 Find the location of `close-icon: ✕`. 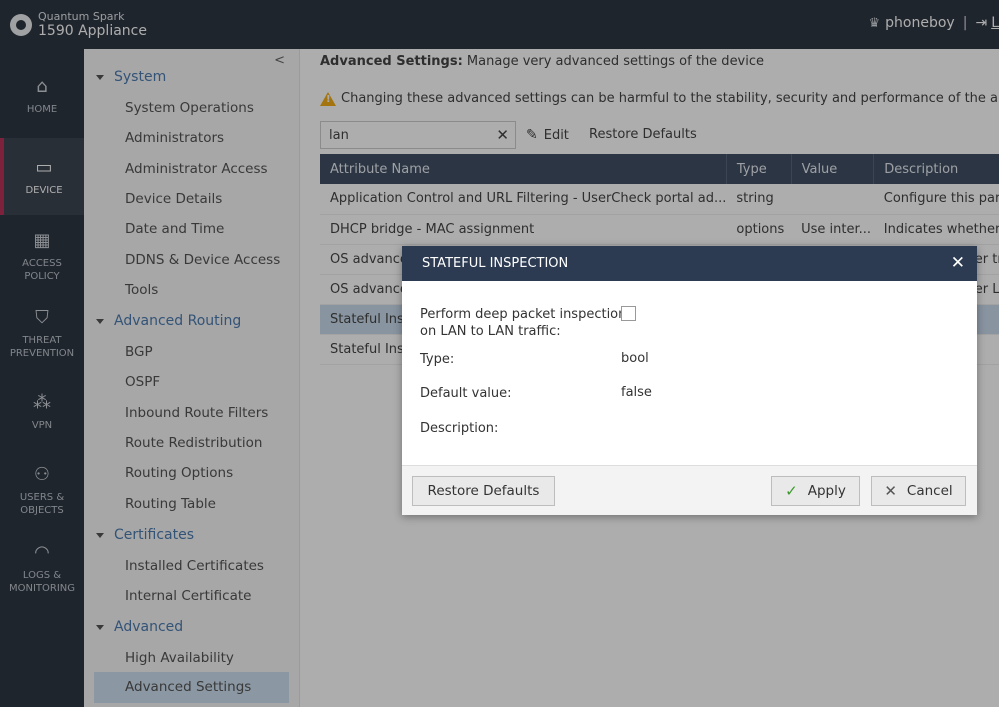

close-icon: ✕ is located at coordinates (958, 263).